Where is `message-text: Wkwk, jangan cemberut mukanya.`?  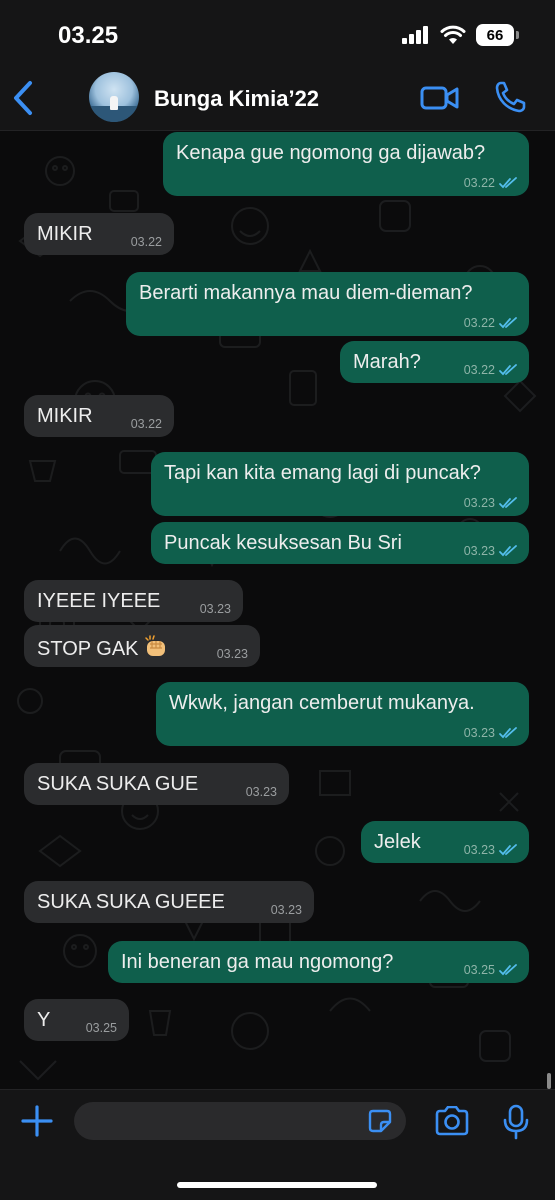 message-text: Wkwk, jangan cemberut mukanya. is located at coordinates (322, 703).